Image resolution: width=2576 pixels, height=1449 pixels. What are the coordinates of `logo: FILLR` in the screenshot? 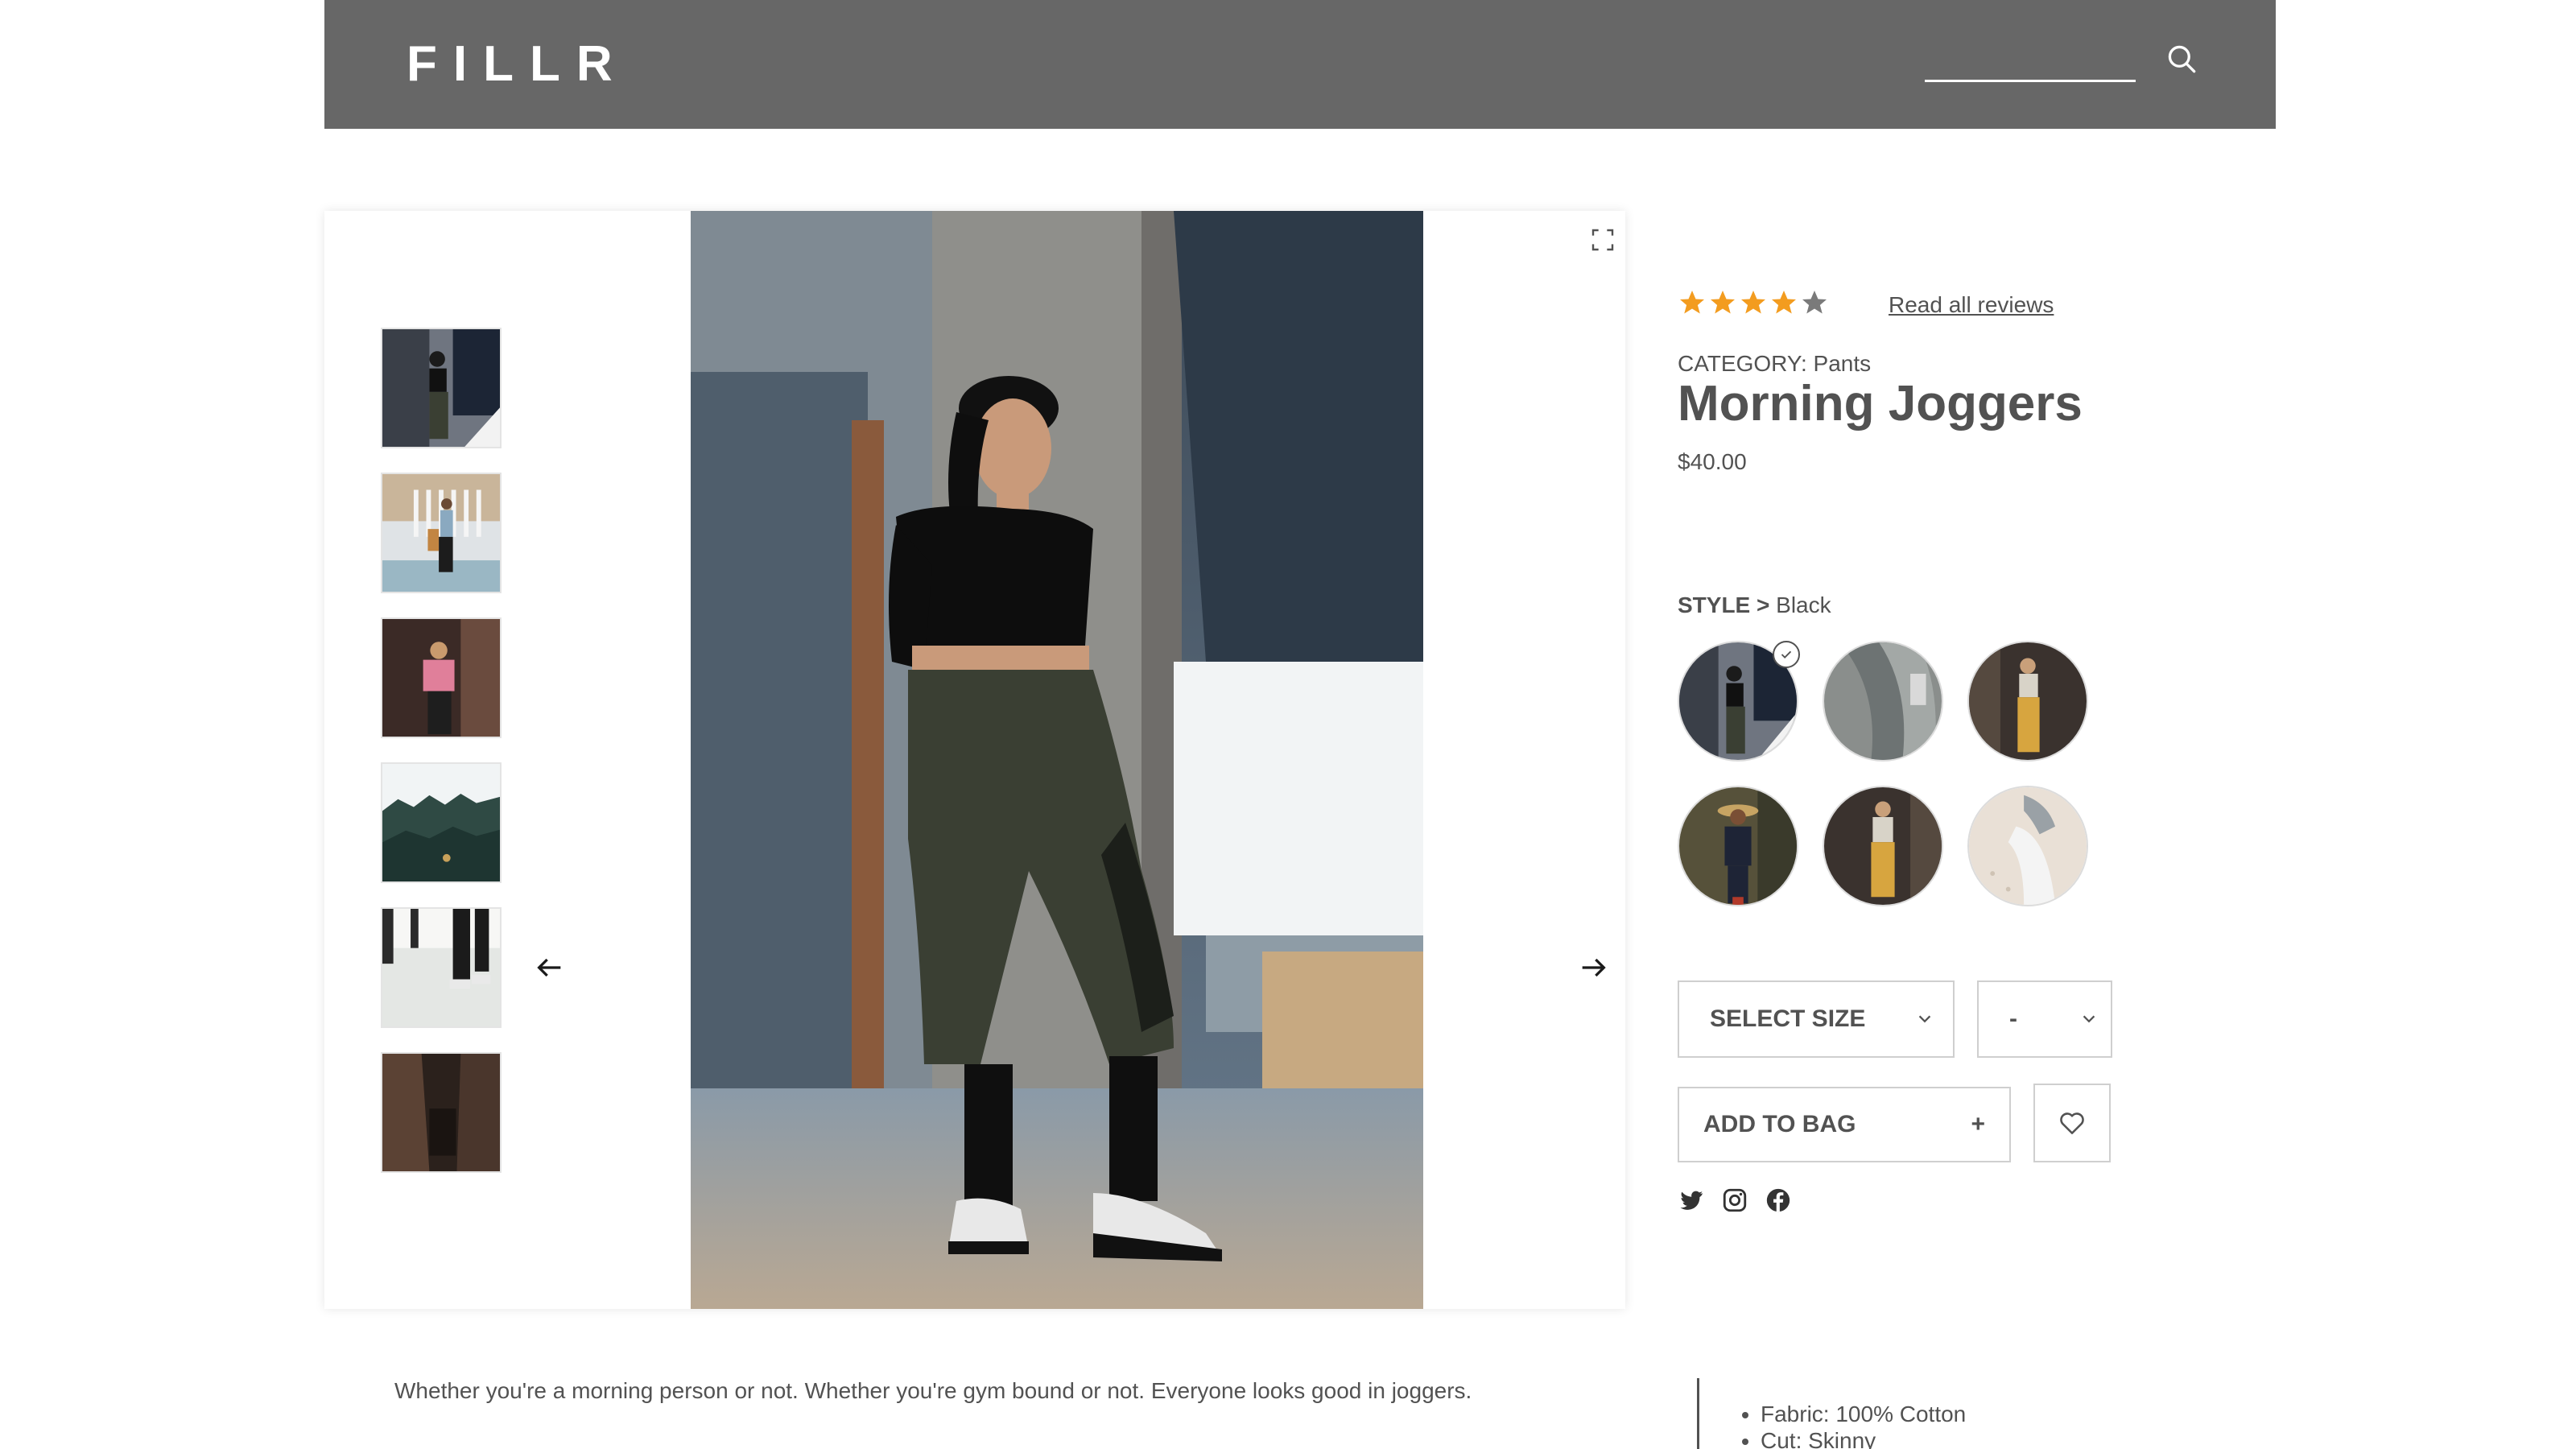 It's located at (518, 64).